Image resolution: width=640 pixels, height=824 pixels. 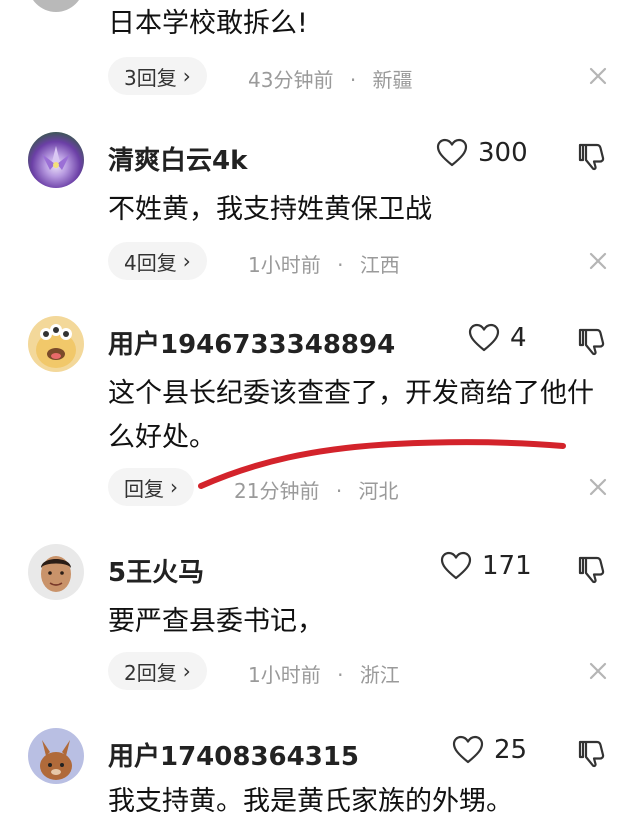 I want to click on comment-meta: 1小时前 · 江西, so click(x=324, y=263).